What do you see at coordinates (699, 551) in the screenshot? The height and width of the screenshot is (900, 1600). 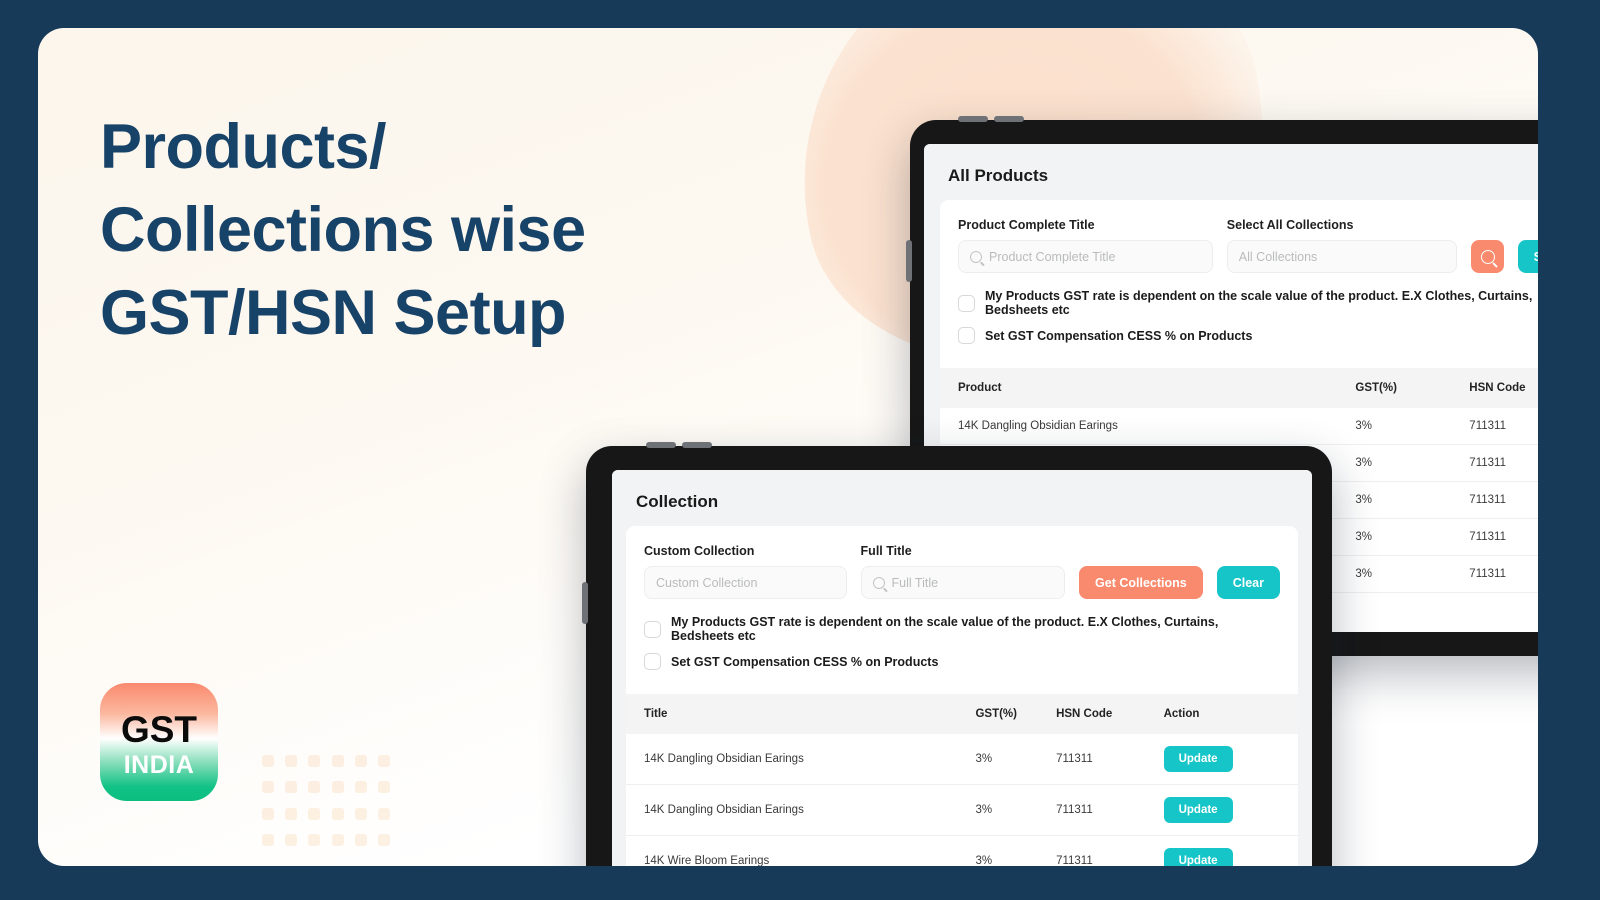 I see `label-custom-collection: Custom Collection` at bounding box center [699, 551].